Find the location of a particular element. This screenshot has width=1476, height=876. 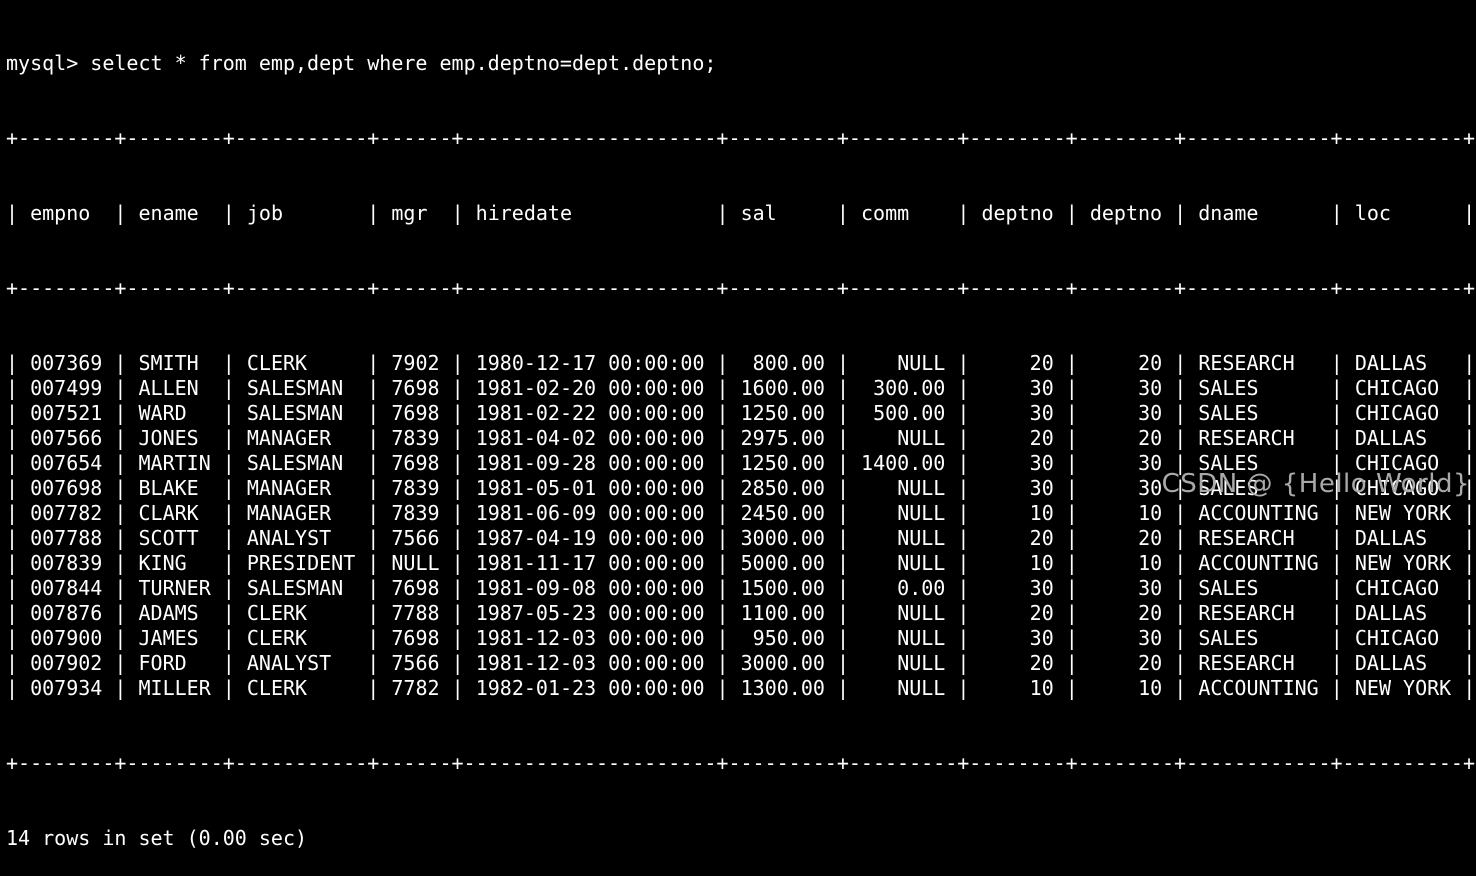

table-cell-mgr: 7566 is located at coordinates (415, 663).